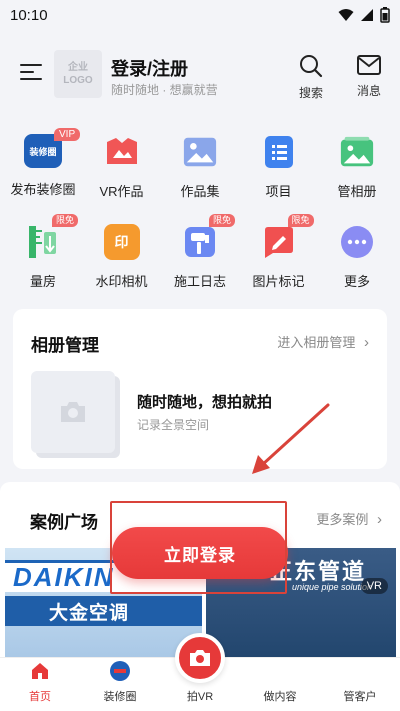  I want to click on tab-create-content: 做内容, so click(280, 682).